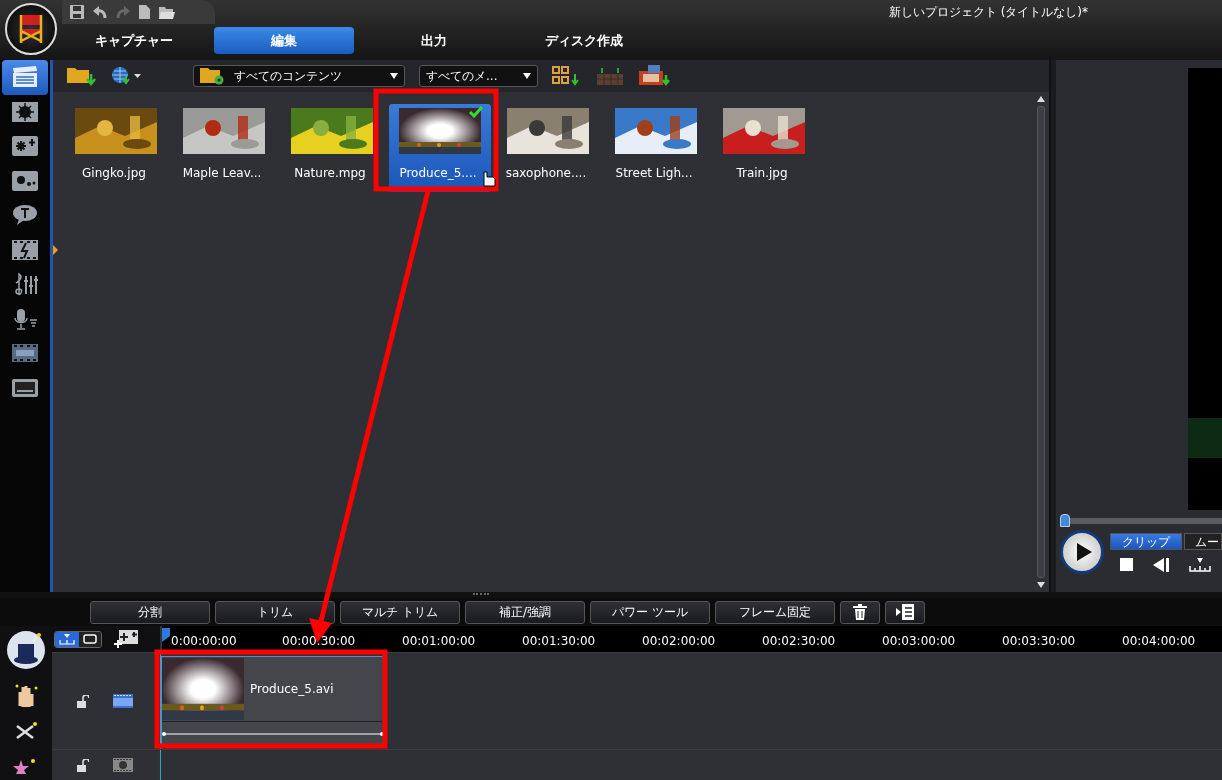  Describe the element at coordinates (919, 641) in the screenshot. I see `timecode-label: 00:03:00:00` at that location.